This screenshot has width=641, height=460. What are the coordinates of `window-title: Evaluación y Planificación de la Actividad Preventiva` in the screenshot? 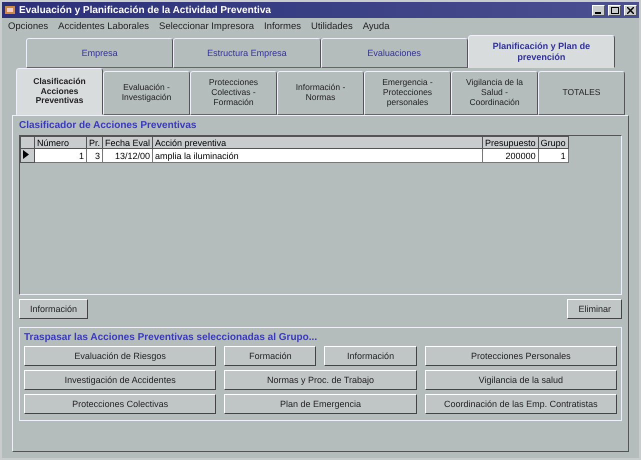 It's located at (145, 10).